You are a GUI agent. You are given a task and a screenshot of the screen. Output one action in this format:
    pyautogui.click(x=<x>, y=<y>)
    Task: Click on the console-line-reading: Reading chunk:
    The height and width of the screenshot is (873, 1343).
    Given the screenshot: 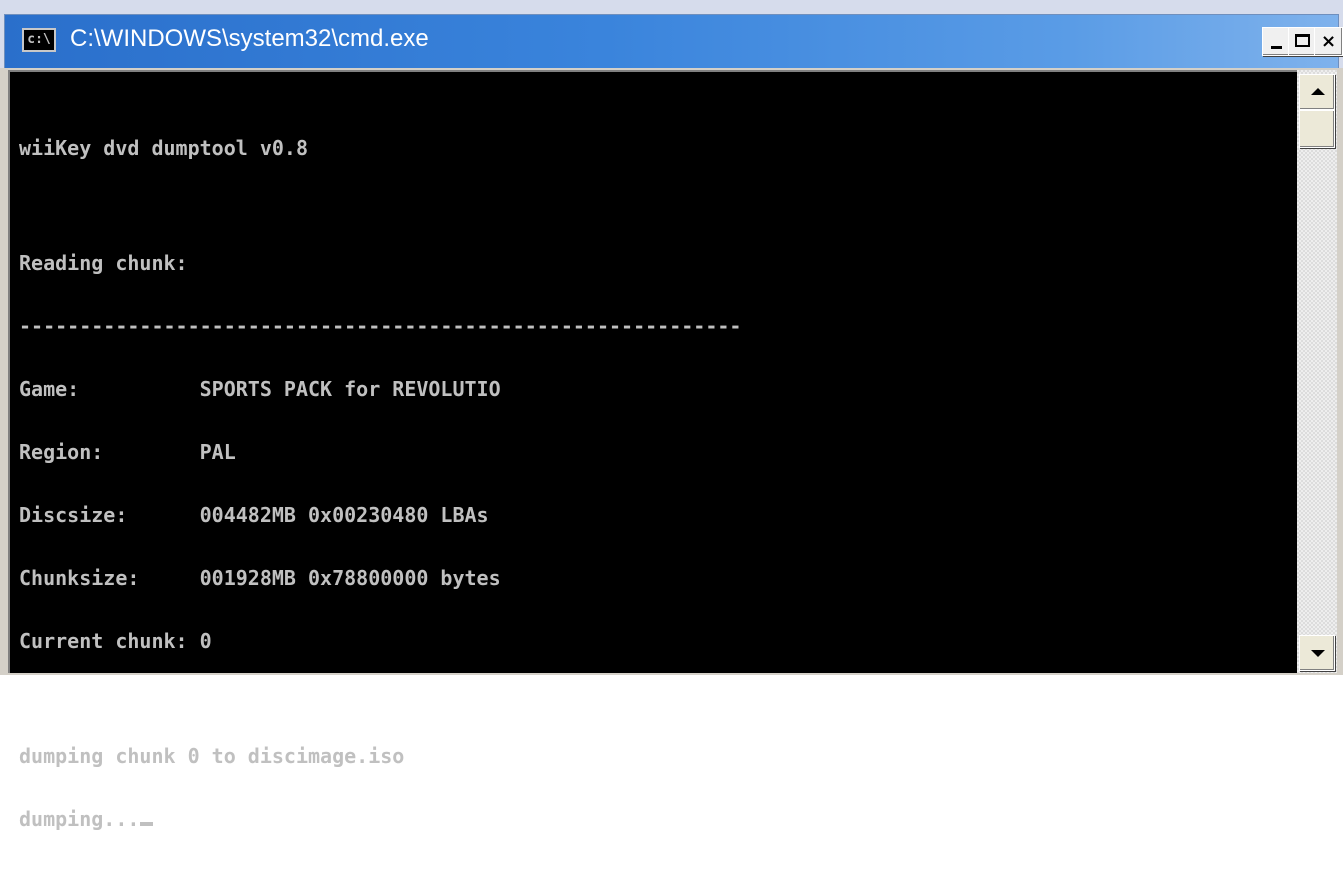 What is the action you would take?
    pyautogui.click(x=103, y=263)
    